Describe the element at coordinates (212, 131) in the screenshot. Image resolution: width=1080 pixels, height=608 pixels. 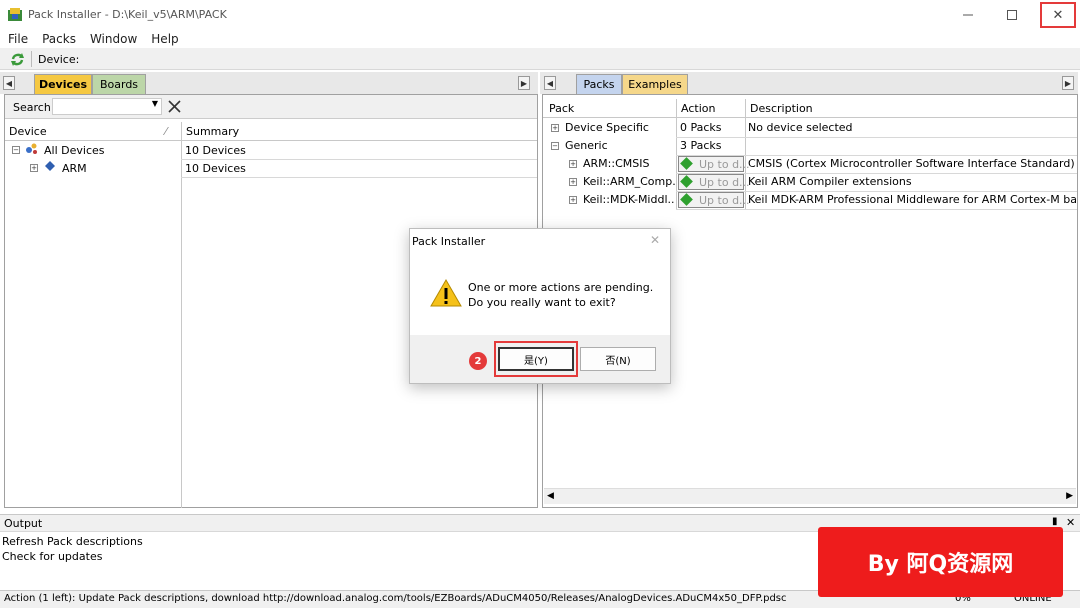
I see `column-header-summary: Summary` at that location.